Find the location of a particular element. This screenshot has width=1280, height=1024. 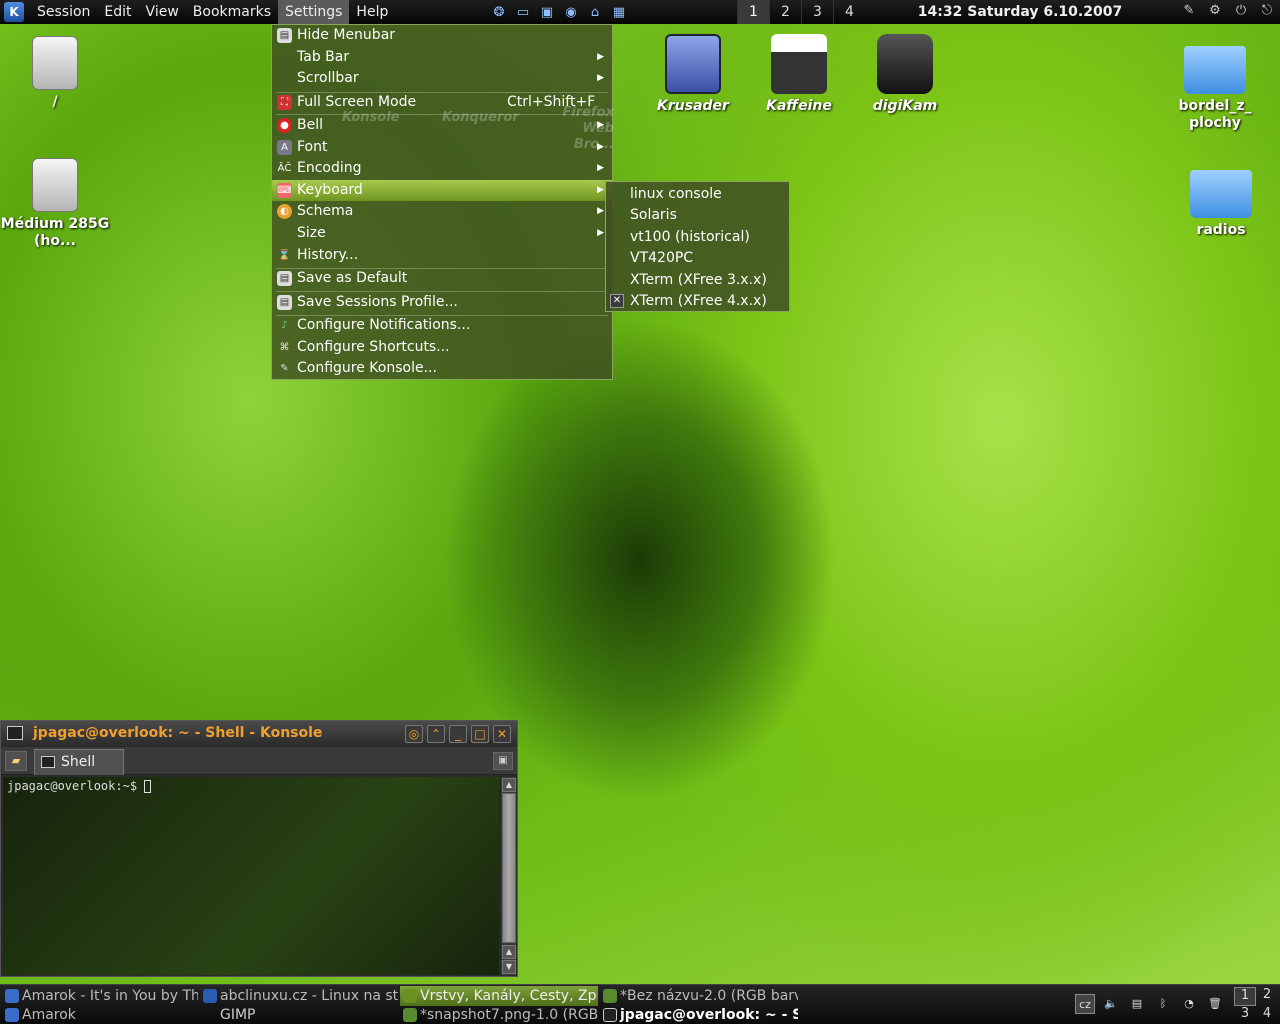

desktop-icon-bordel-folder: bordel_z_ plochy is located at coordinates (1215, 84).